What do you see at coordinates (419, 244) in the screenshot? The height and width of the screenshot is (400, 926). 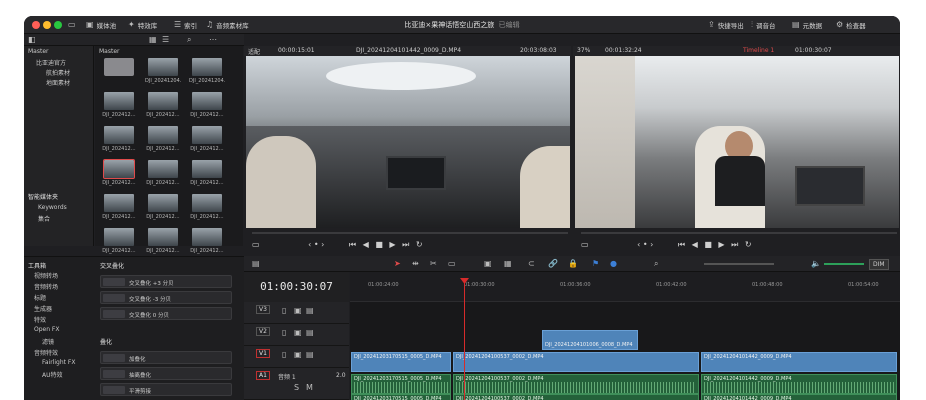 I see `loop-toggle-icon: ↻` at bounding box center [419, 244].